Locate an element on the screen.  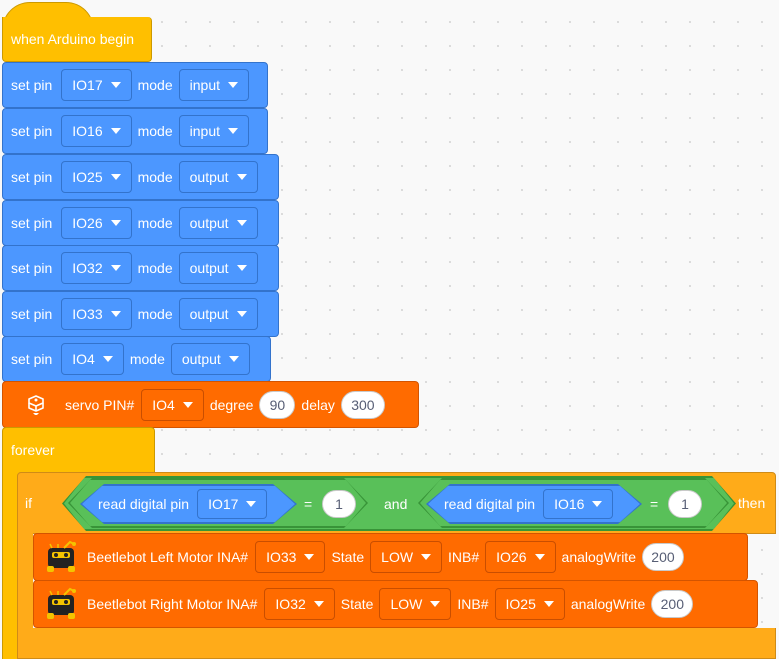
motor-label: Beetlebot Right Motor INA# is located at coordinates (172, 604).